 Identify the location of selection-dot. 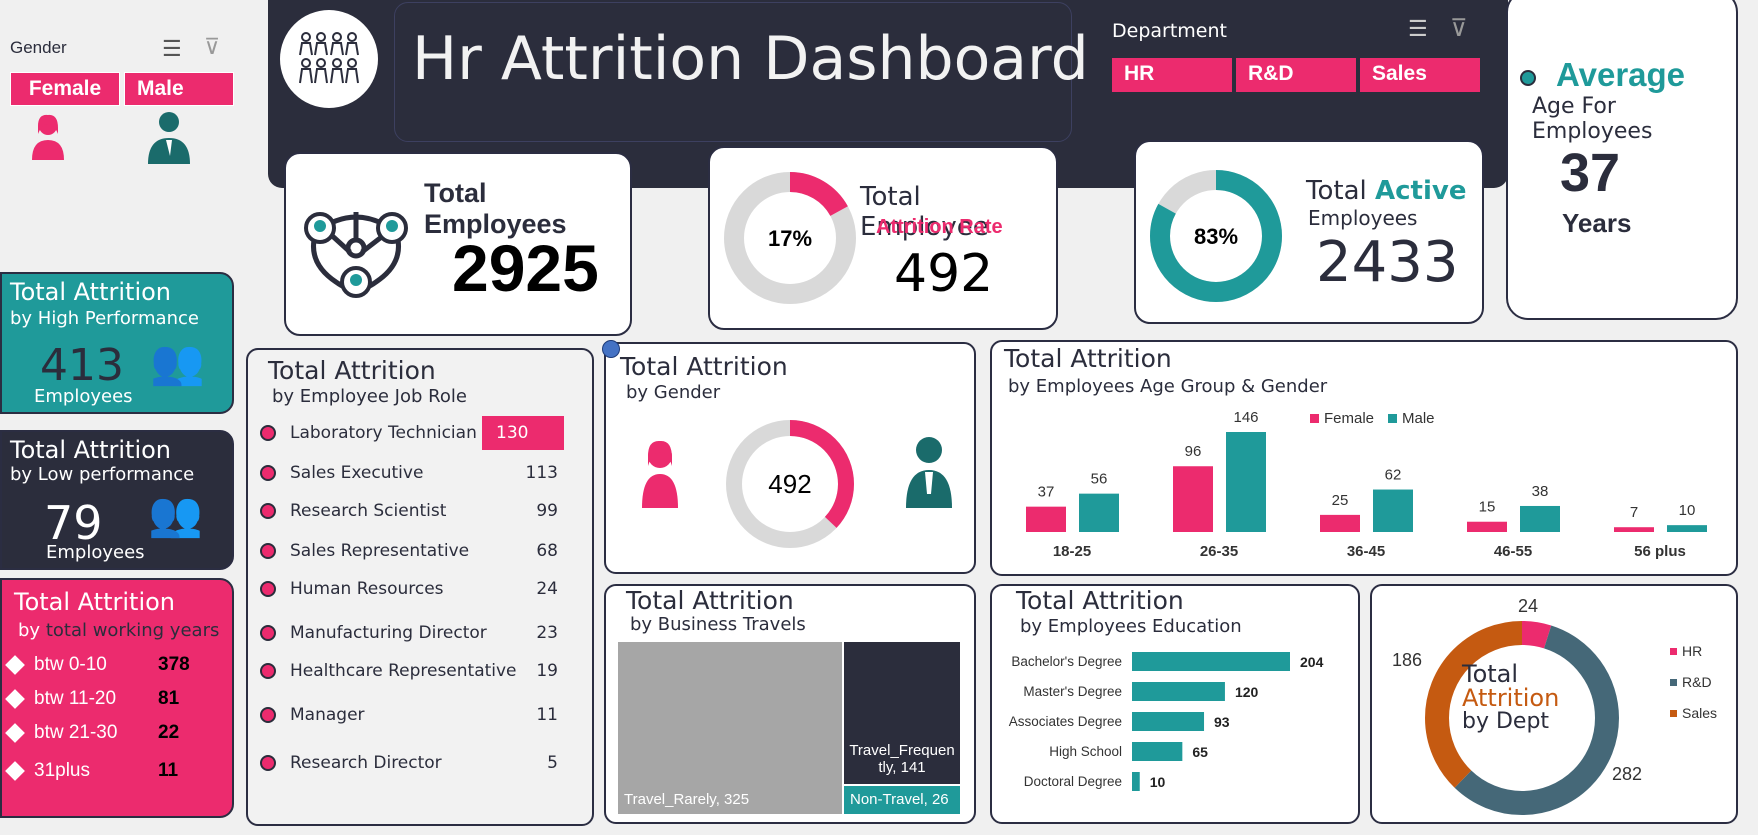
(611, 349).